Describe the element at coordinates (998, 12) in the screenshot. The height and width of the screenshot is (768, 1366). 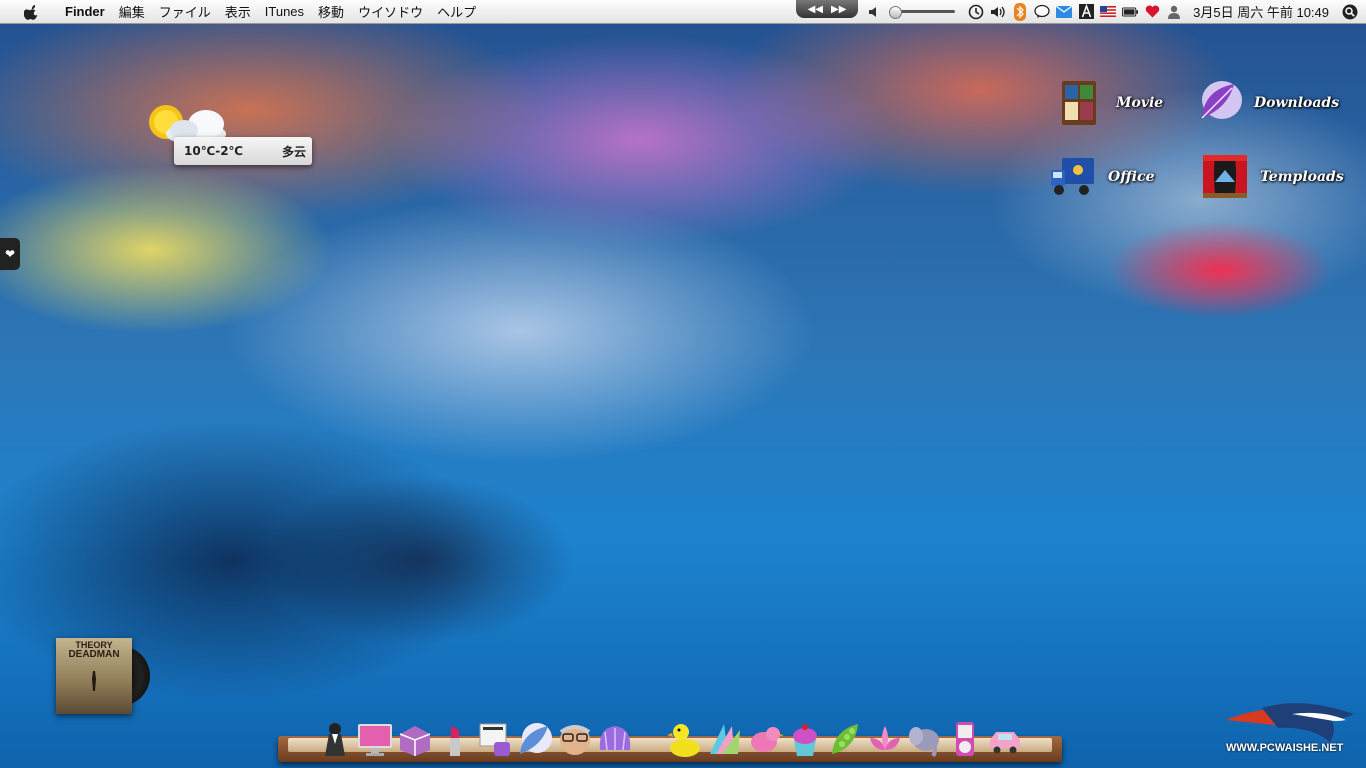
I see `volume-speaker-icon` at that location.